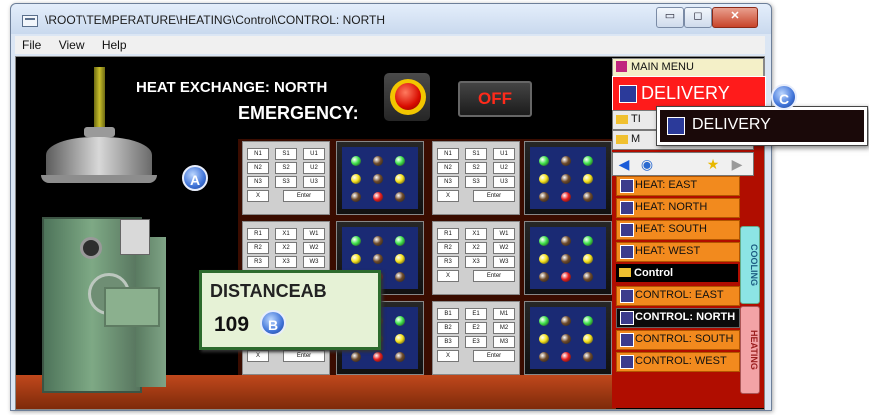  I want to click on control-south-item: CONTROL: SOUTH, so click(678, 340).